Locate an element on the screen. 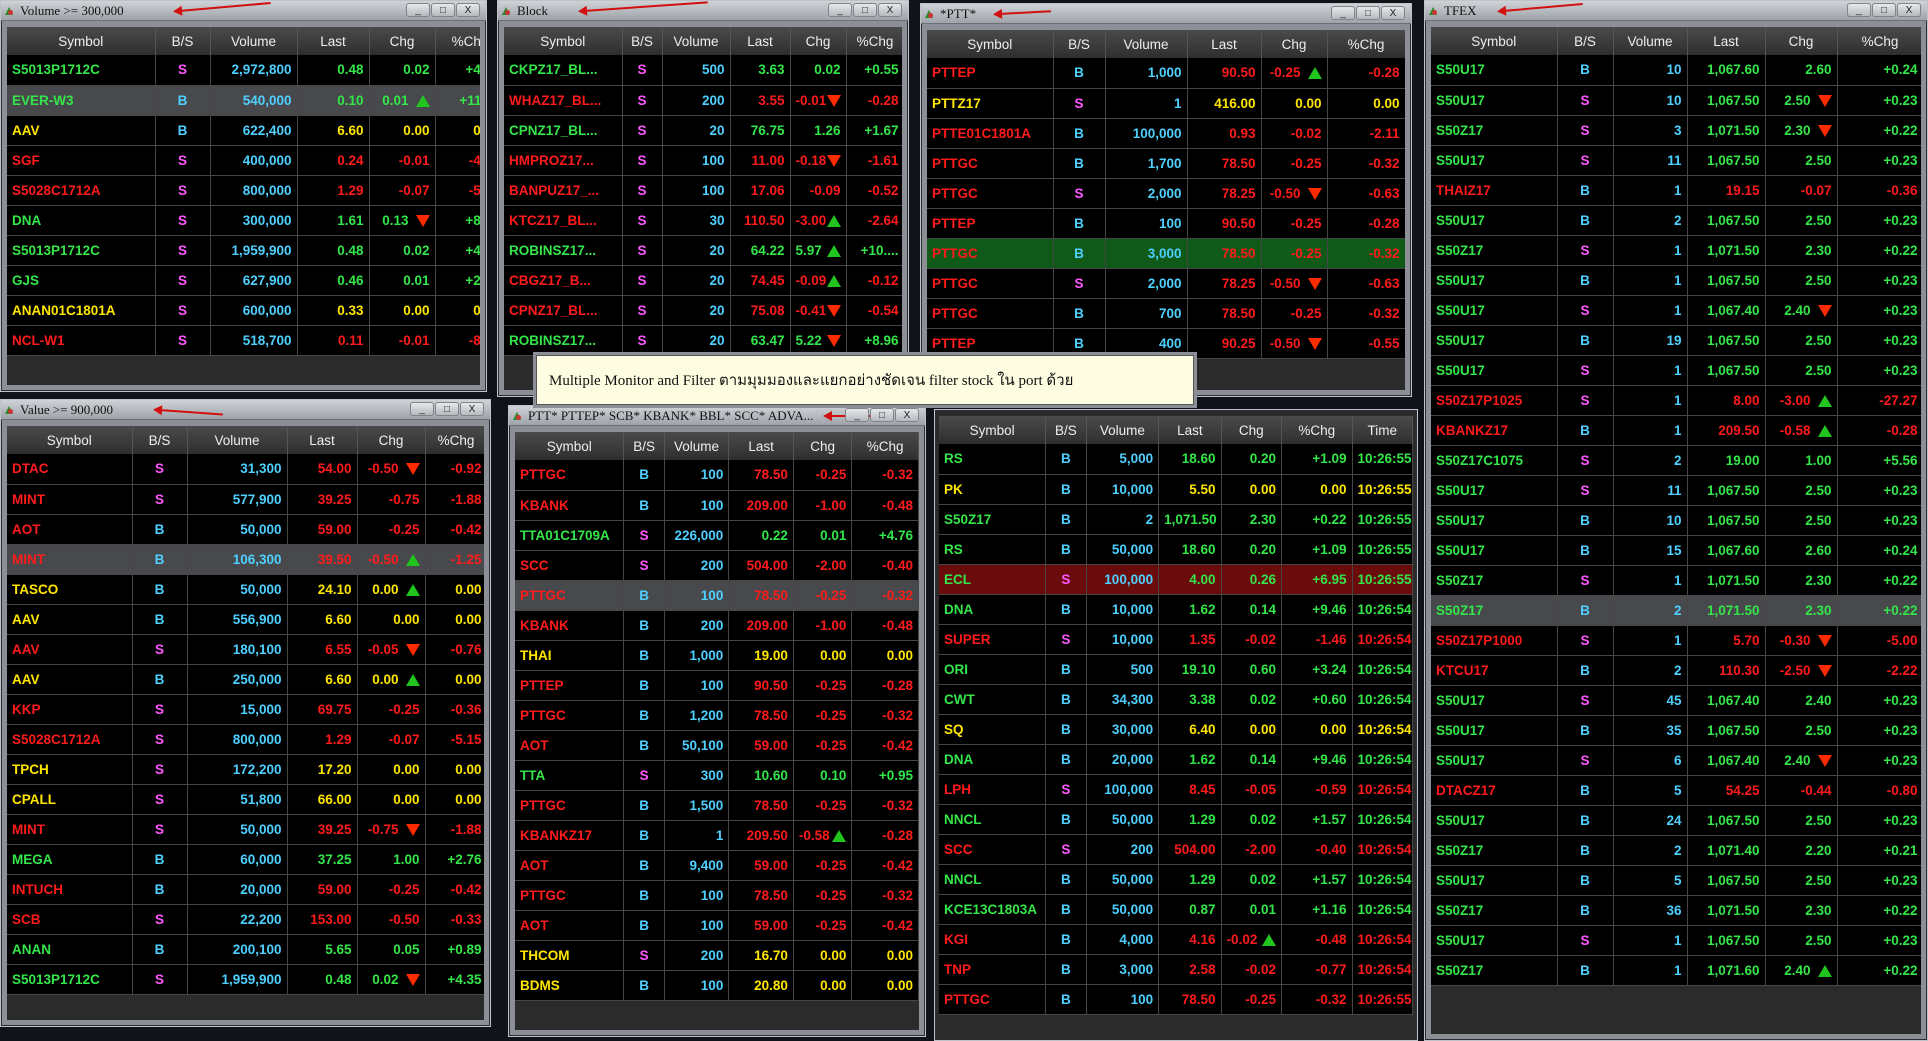 This screenshot has width=1928, height=1041. table-row: KGI B 4,000 4.16 -0.02 -0.48 10:26:54 is located at coordinates (1176, 939).